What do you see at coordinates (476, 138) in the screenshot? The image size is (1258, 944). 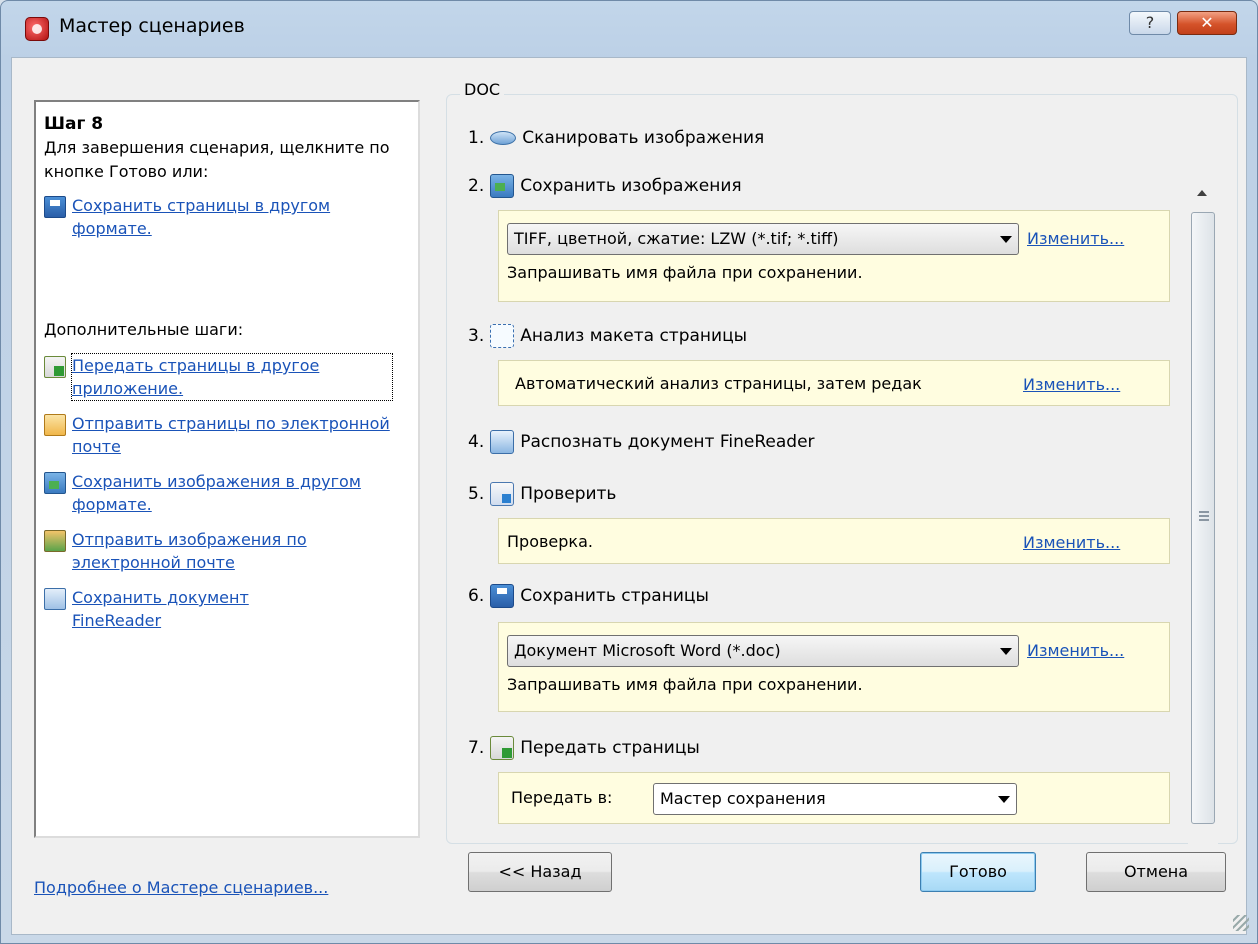 I see `step-number: 1.` at bounding box center [476, 138].